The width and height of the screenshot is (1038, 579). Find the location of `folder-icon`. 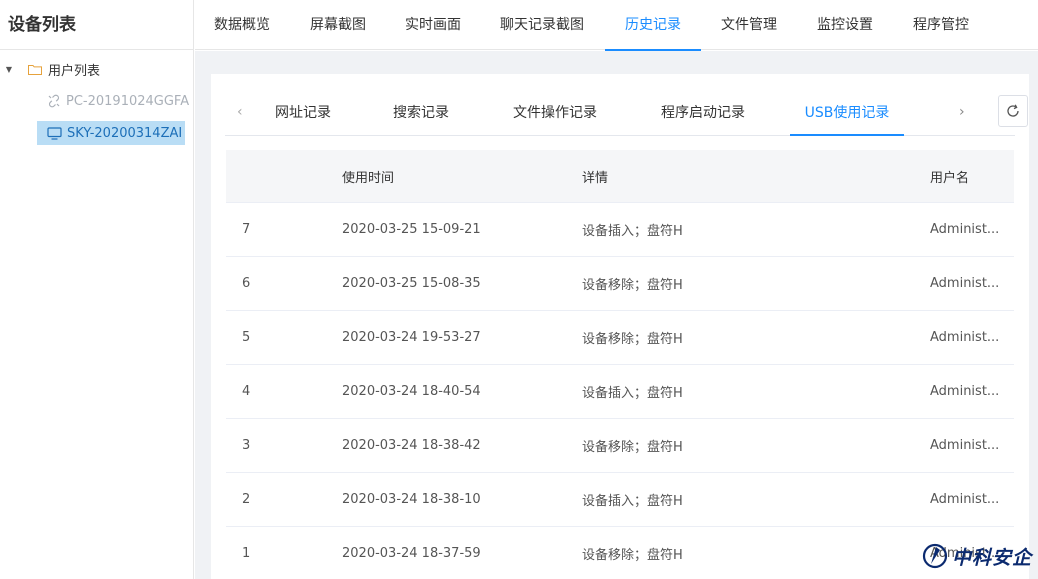

folder-icon is located at coordinates (35, 69).